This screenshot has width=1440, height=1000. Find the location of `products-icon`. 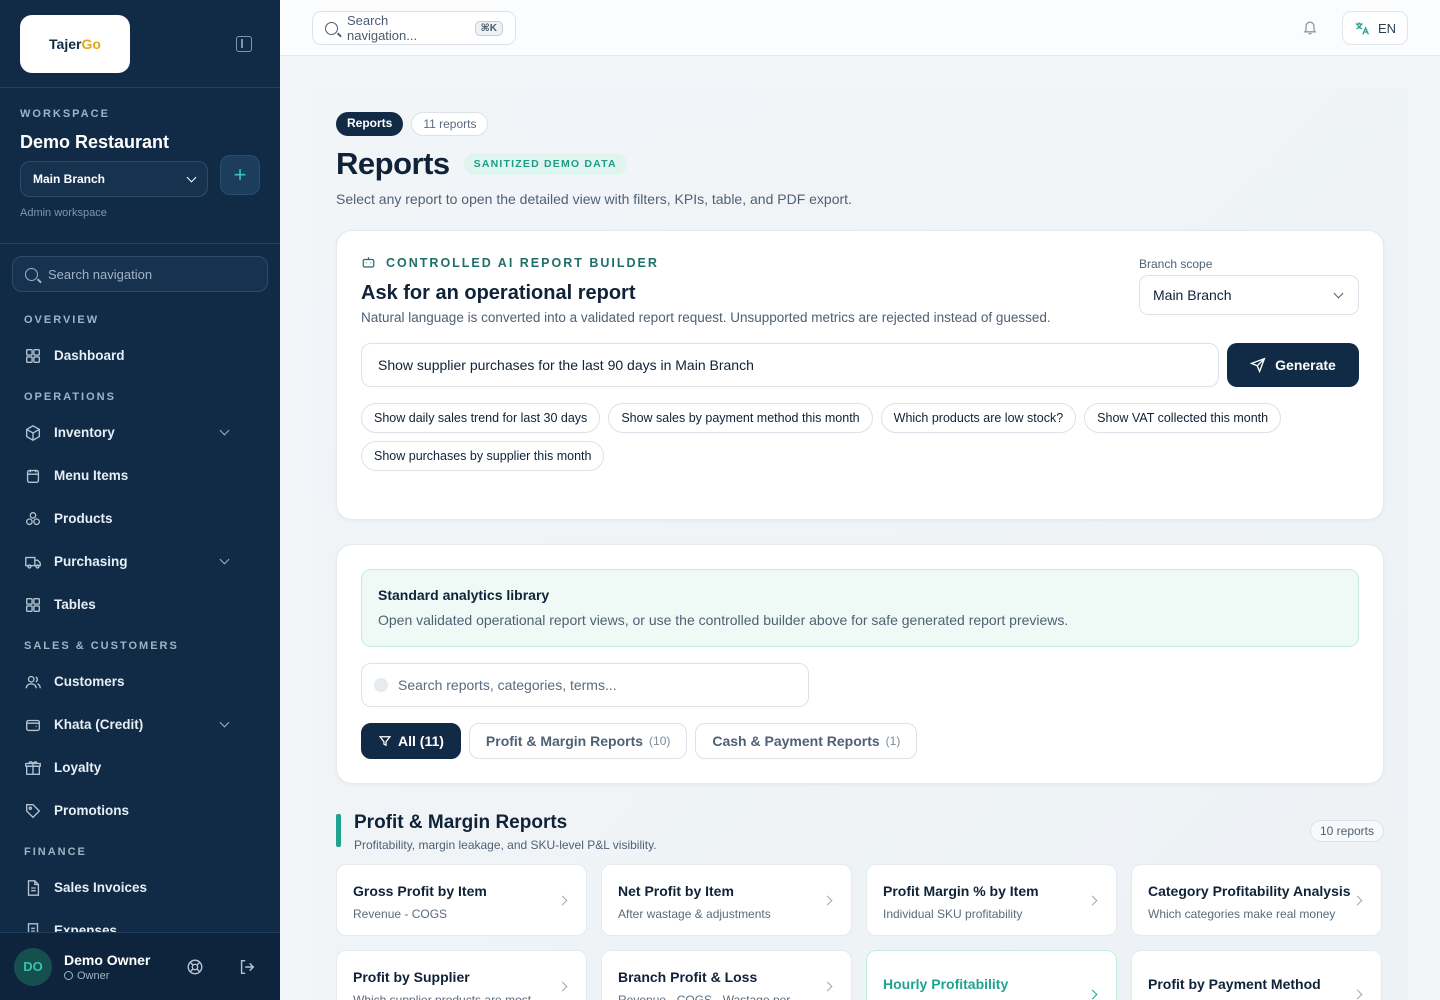

products-icon is located at coordinates (33, 518).